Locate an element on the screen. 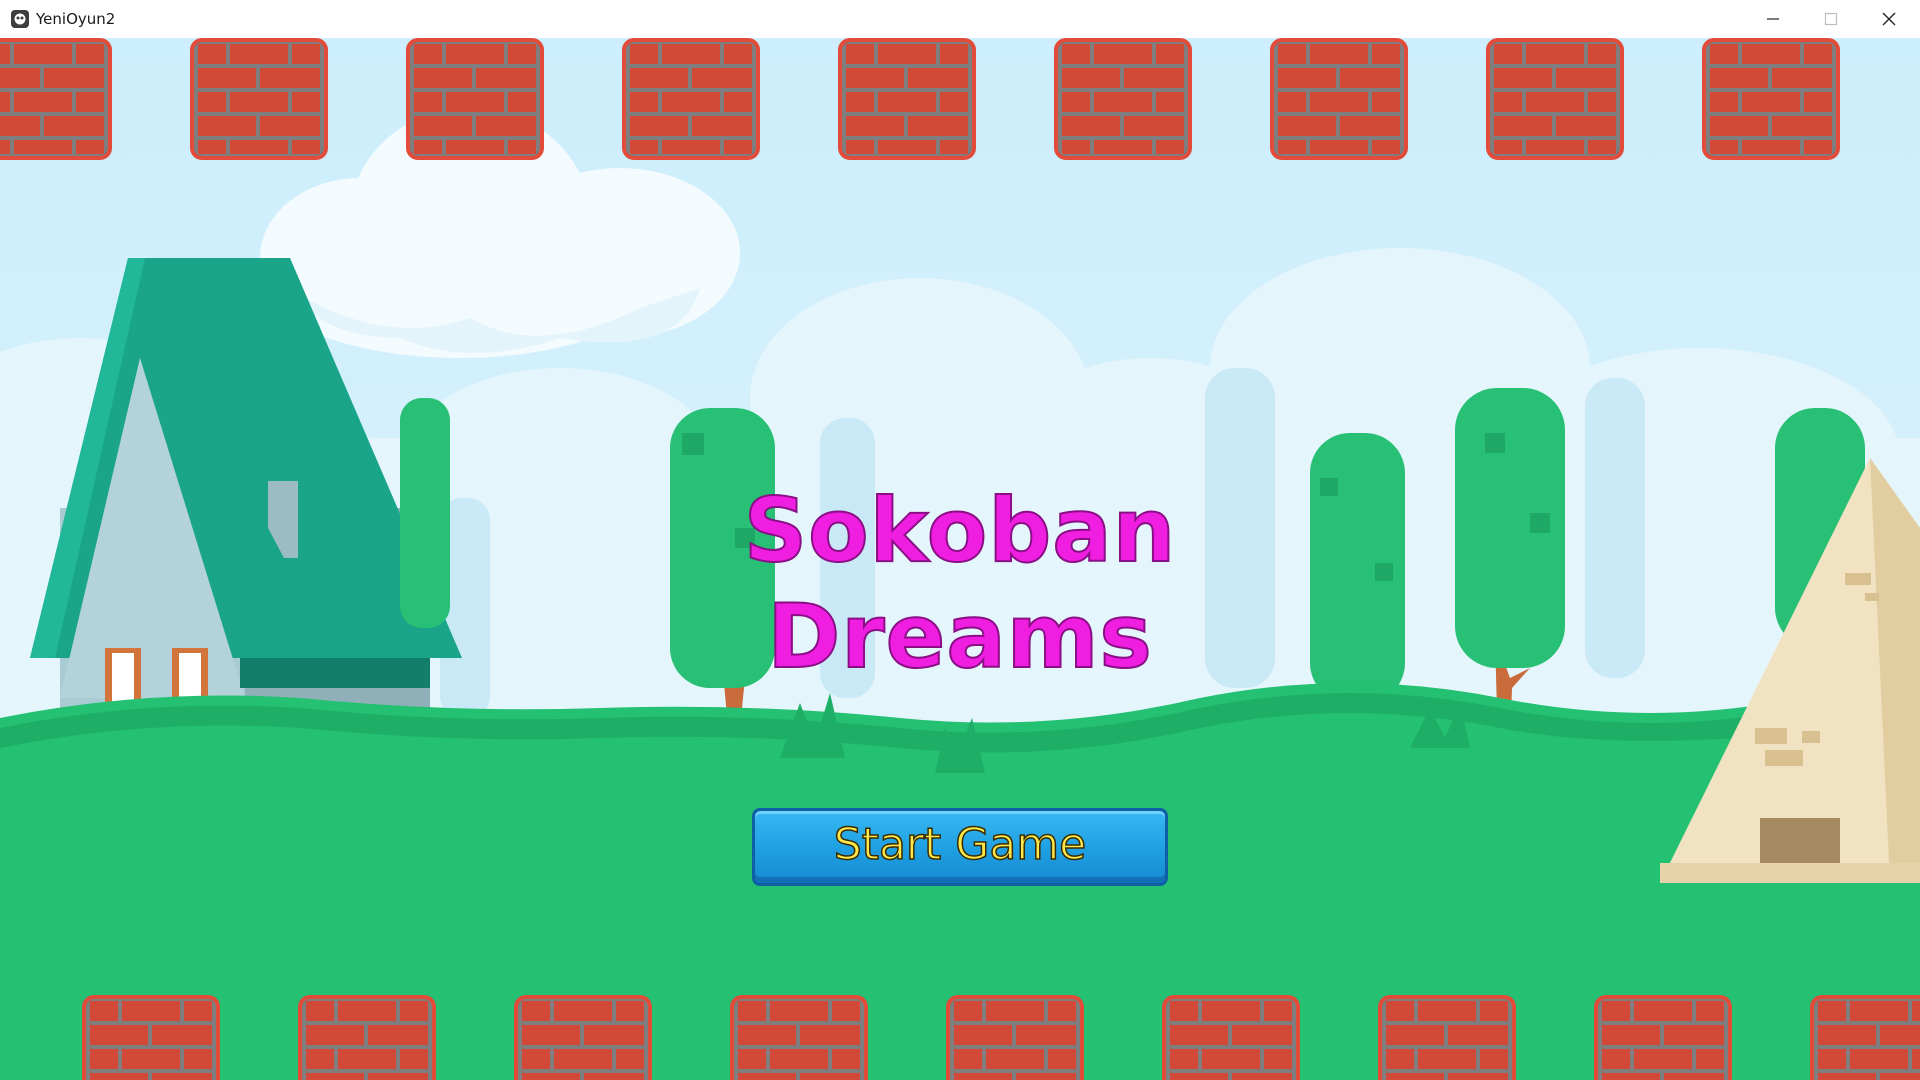  start-game-button: Start Game is located at coordinates (960, 847).